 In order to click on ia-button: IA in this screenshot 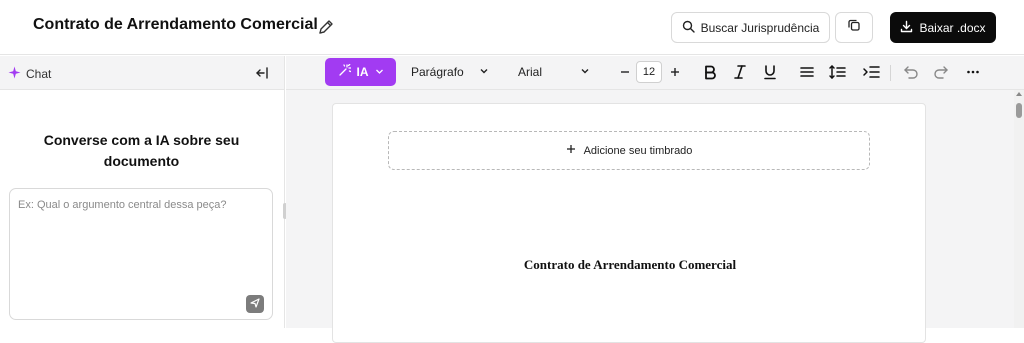, I will do `click(360, 72)`.